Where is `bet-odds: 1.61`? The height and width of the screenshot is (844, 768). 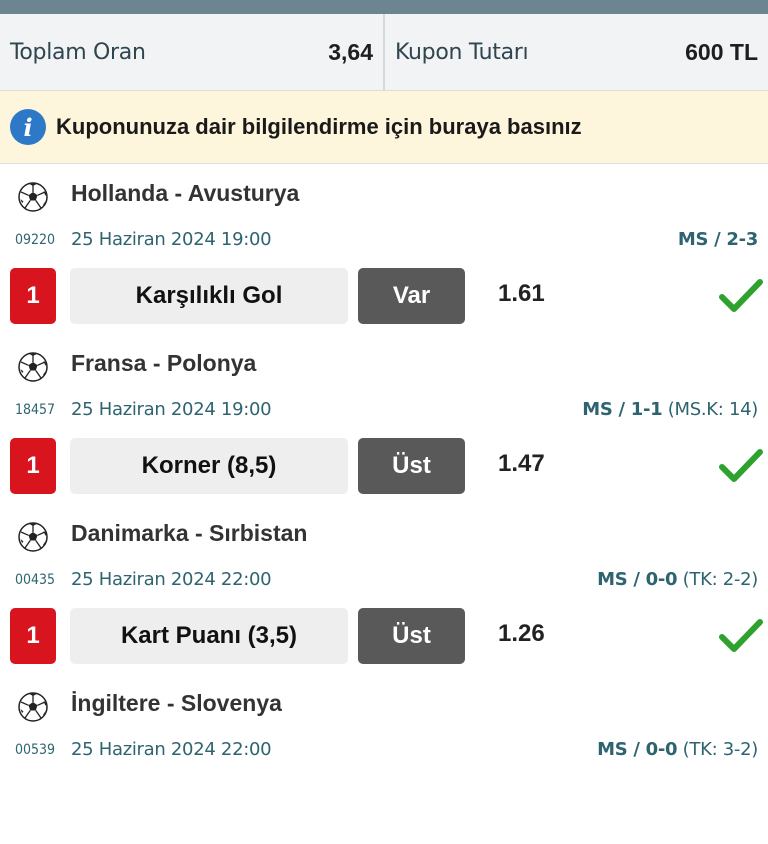
bet-odds: 1.61 is located at coordinates (521, 293).